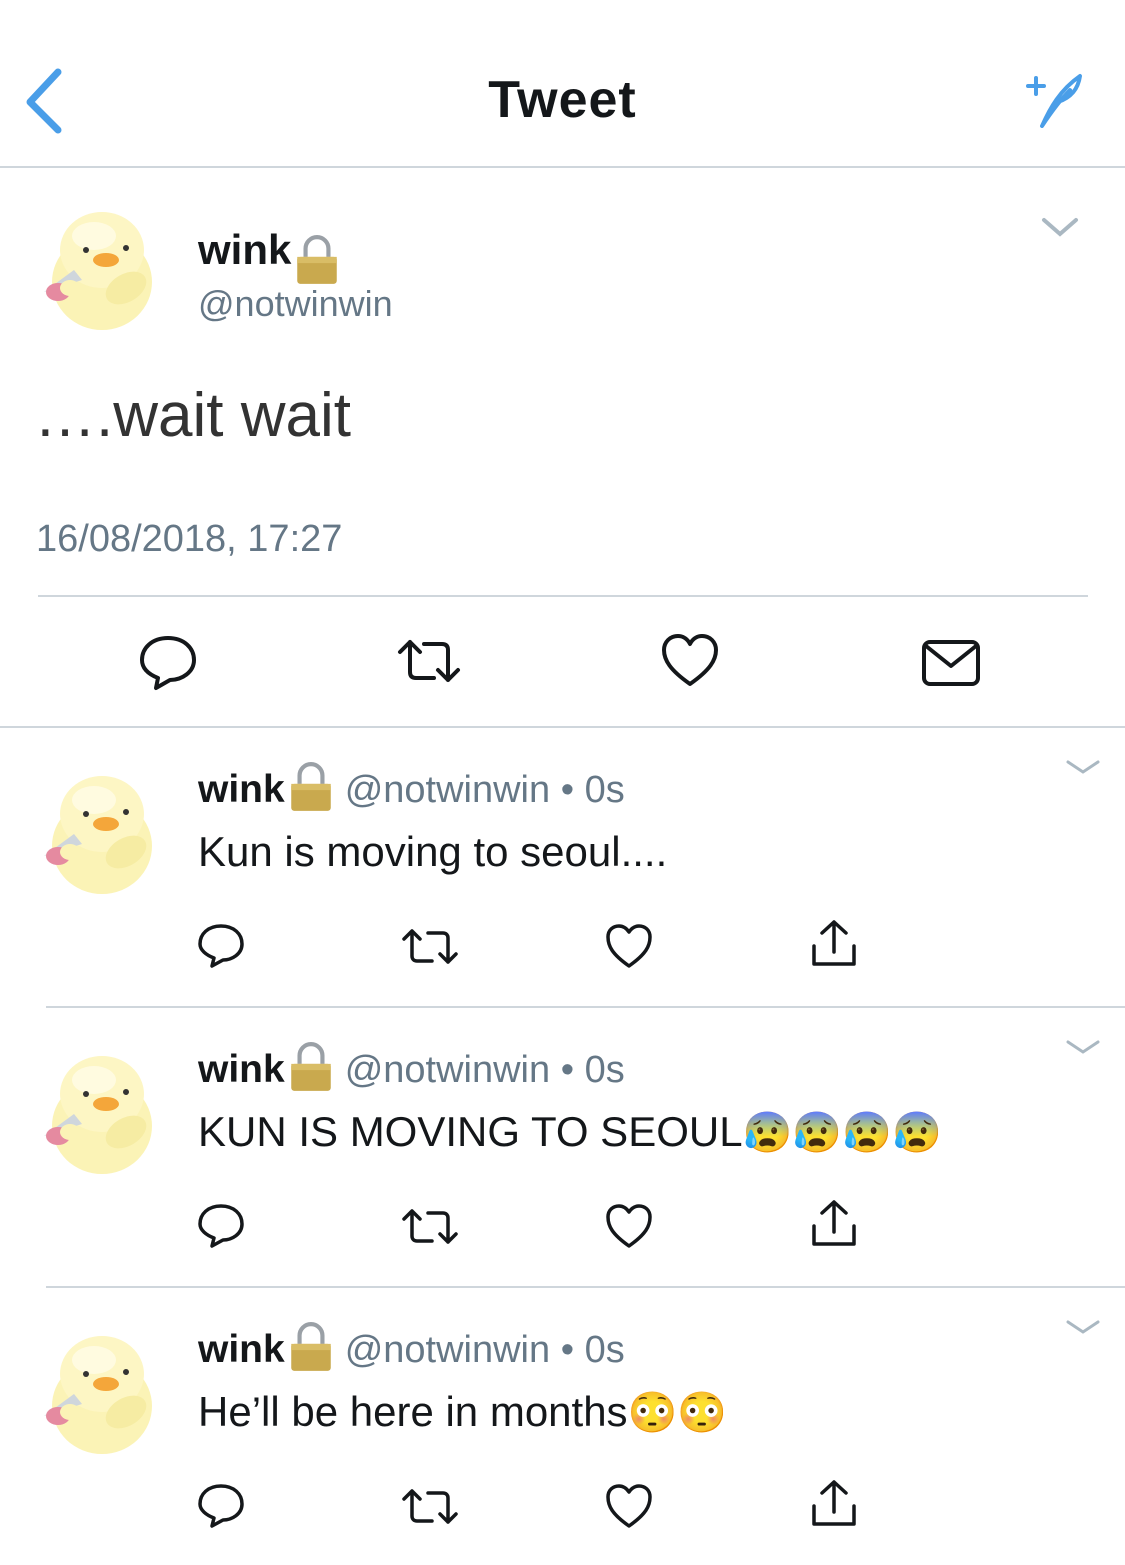  Describe the element at coordinates (562, 167) in the screenshot. I see `header-divider` at that location.